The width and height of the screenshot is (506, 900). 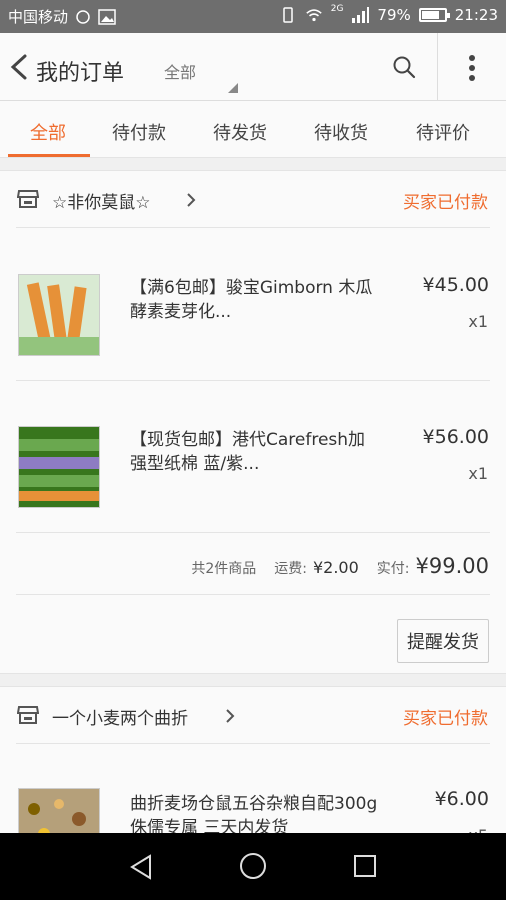 I want to click on carrier-label: 中国移动, so click(x=38, y=17).